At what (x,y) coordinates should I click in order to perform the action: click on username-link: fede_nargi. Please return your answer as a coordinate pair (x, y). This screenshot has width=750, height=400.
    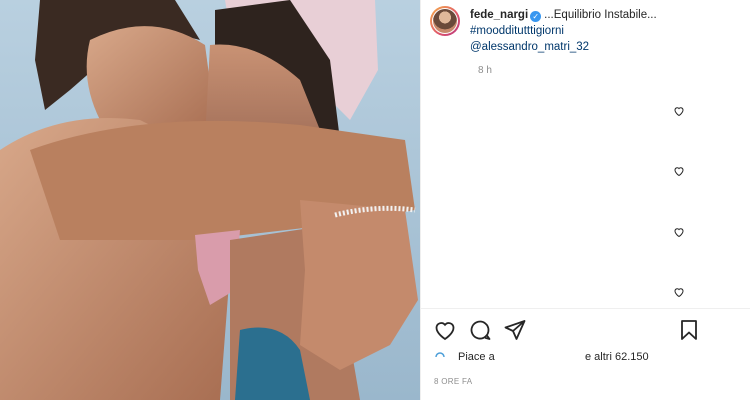
    Looking at the image, I should click on (499, 15).